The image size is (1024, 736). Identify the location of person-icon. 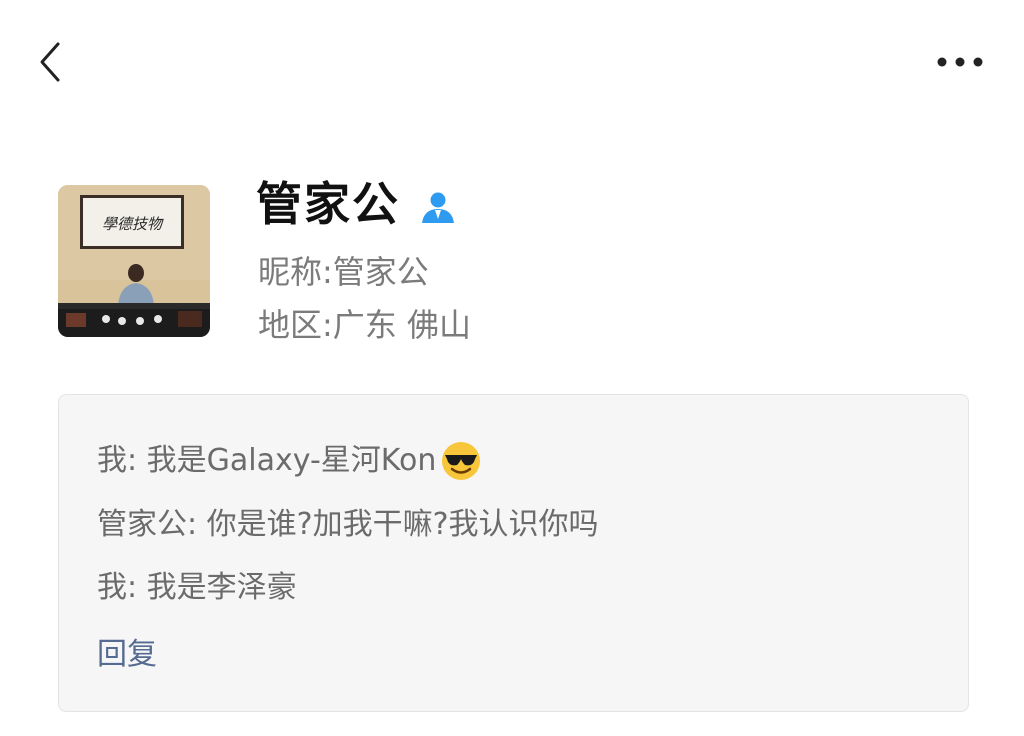
(438, 207).